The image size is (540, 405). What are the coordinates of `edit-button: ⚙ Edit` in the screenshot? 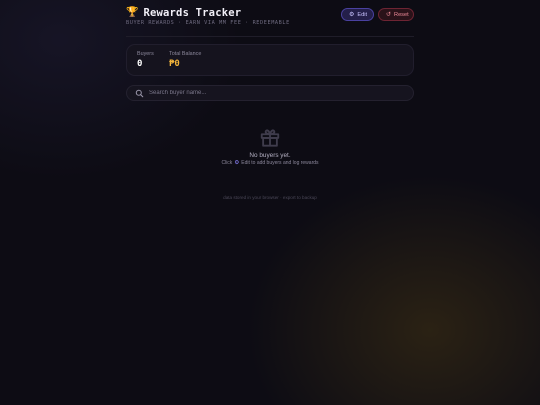 It's located at (357, 14).